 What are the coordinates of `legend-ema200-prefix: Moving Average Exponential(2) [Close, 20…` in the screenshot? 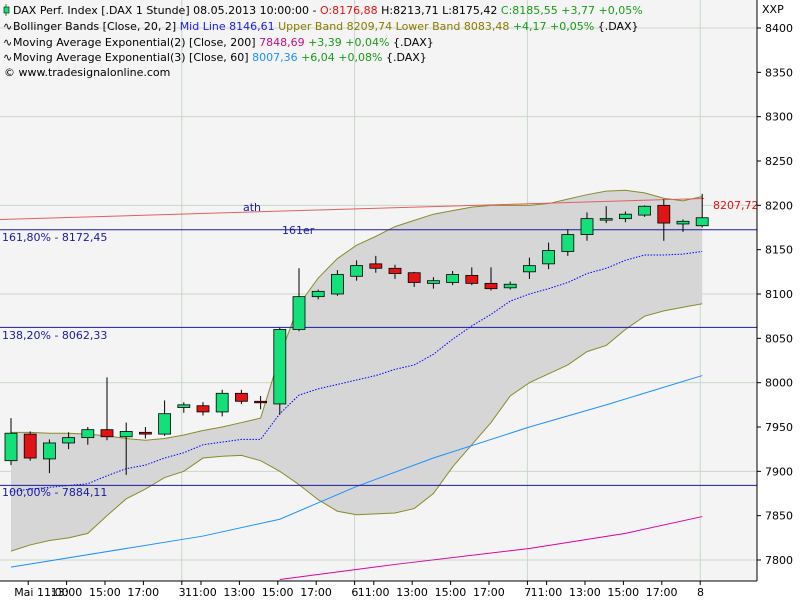 It's located at (136, 42).